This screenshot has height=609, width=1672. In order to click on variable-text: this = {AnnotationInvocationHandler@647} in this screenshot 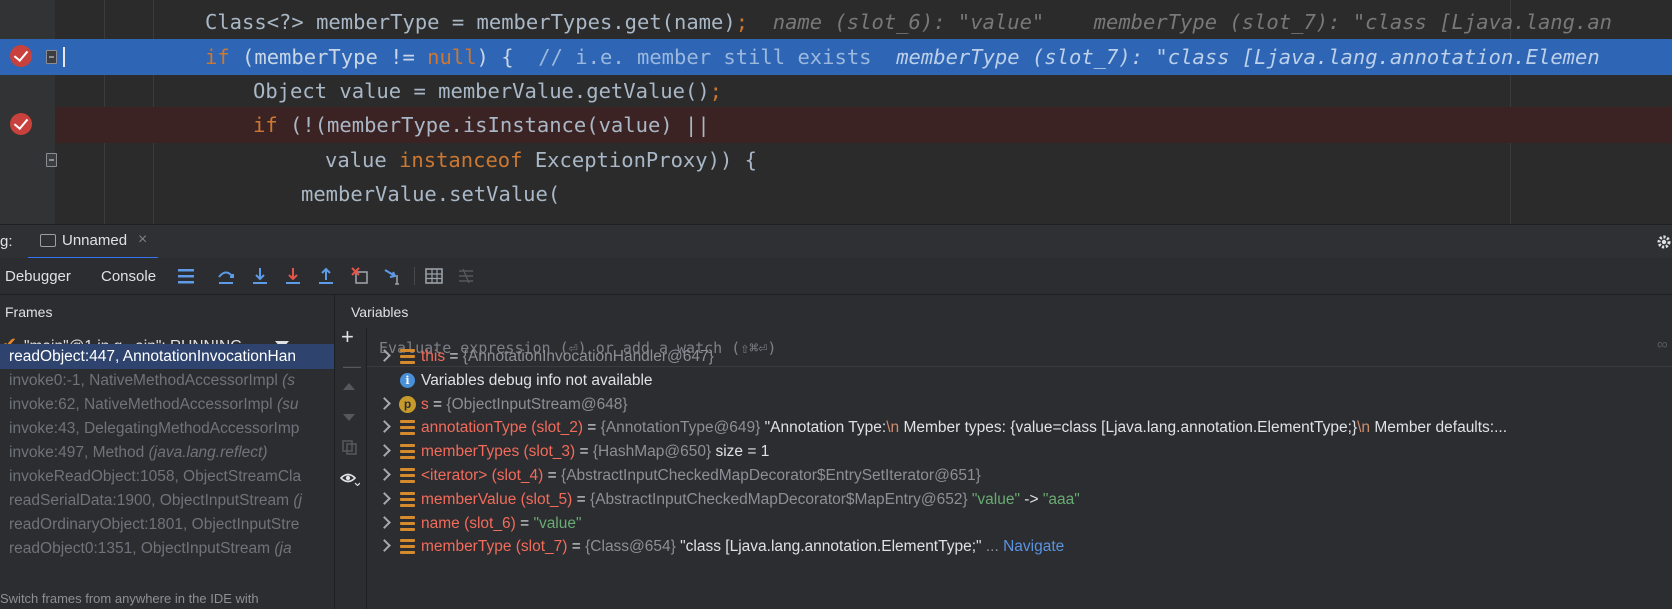, I will do `click(567, 356)`.